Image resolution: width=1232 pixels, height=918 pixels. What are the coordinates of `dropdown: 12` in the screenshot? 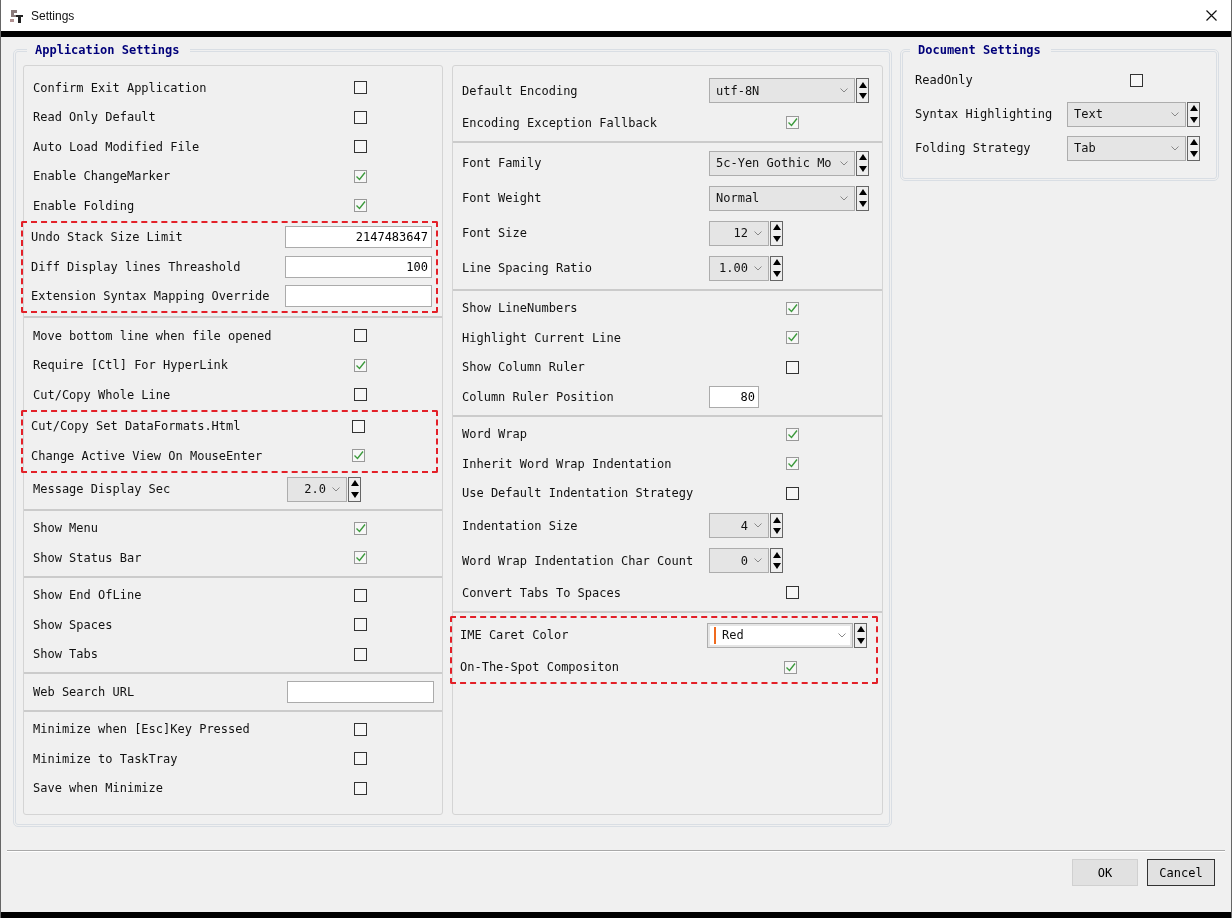 It's located at (739, 233).